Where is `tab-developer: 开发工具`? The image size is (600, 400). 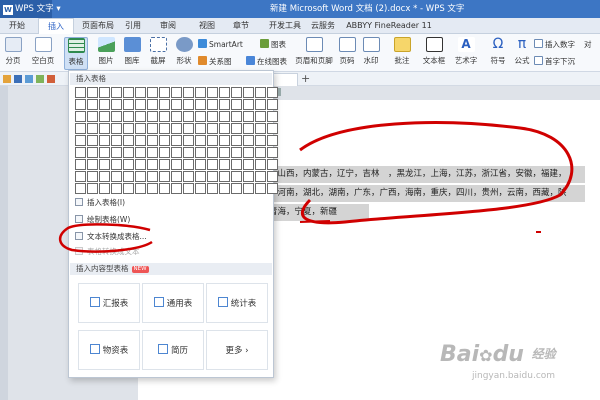 tab-developer: 开发工具 is located at coordinates (285, 26).